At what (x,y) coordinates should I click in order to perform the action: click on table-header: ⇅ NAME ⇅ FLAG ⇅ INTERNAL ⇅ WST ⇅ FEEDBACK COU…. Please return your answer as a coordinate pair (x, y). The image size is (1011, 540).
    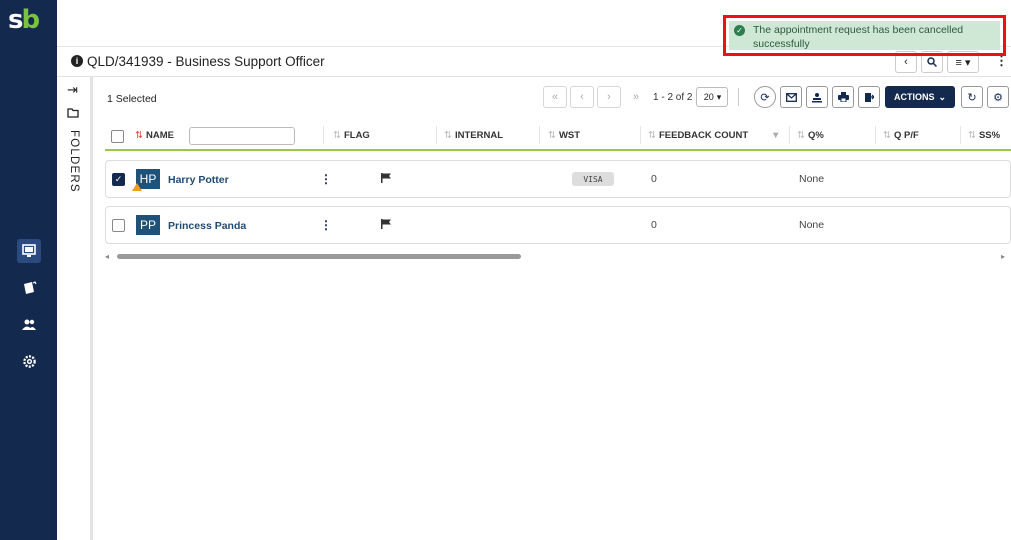
    Looking at the image, I should click on (558, 137).